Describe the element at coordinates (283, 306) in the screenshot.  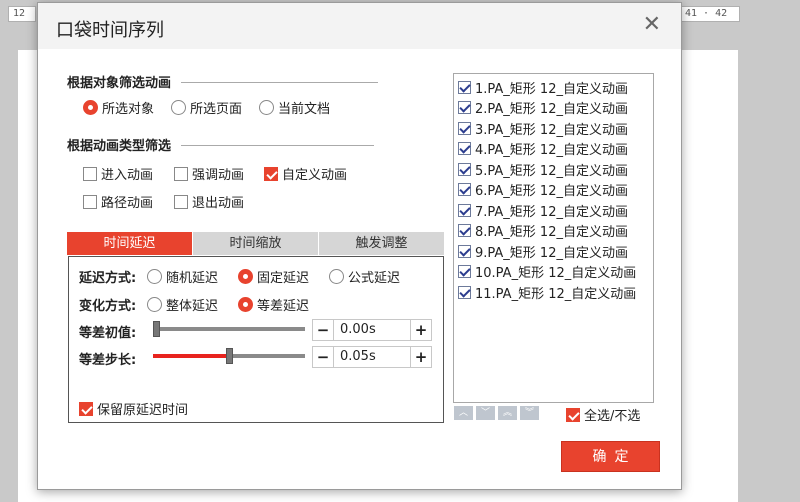
I see `radio-label: 等差延迟` at that location.